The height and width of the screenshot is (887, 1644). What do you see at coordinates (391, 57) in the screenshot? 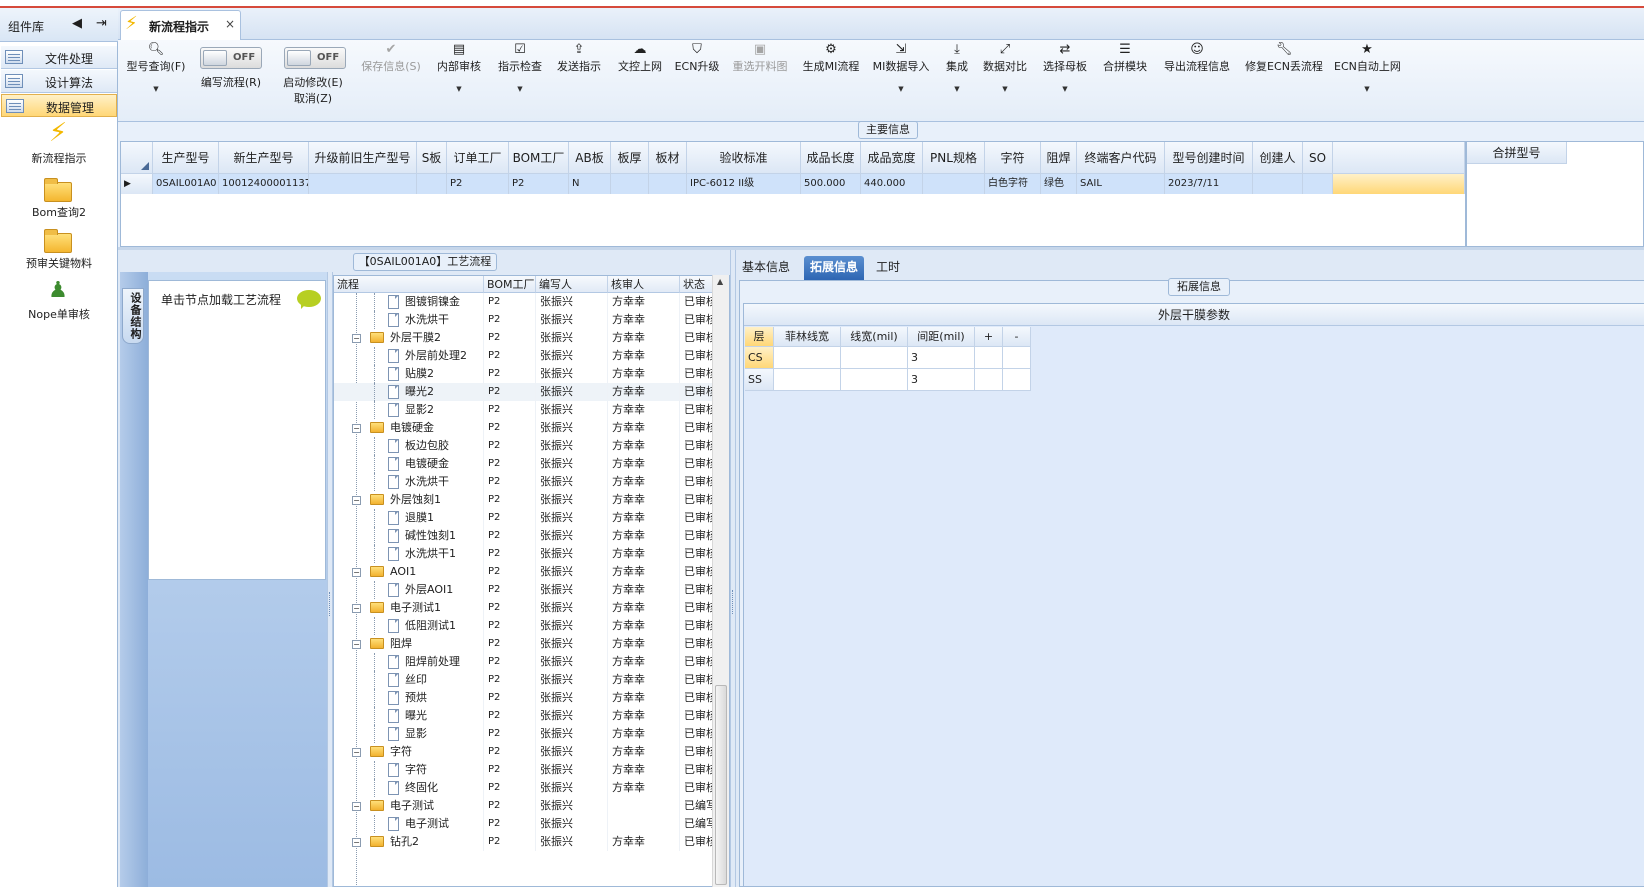
I see `save-info-button: ✔ 保存信息(S)` at bounding box center [391, 57].